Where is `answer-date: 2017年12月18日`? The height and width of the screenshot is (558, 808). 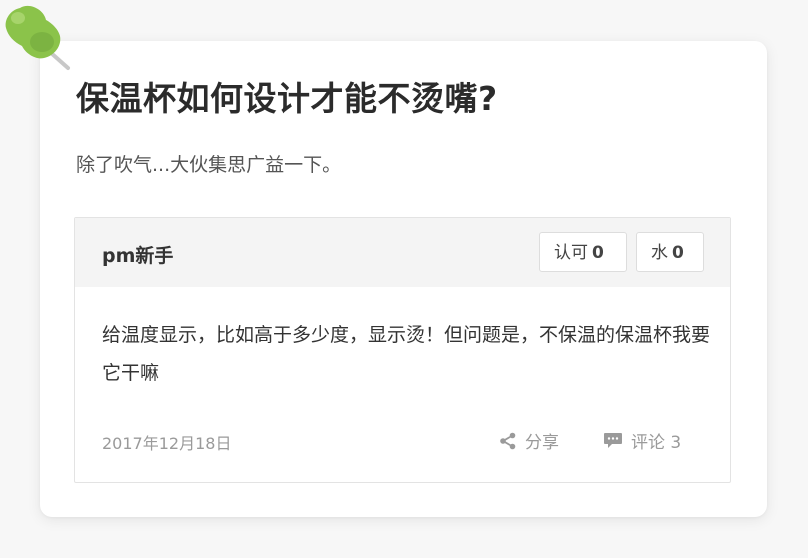
answer-date: 2017年12月18日 is located at coordinates (167, 443).